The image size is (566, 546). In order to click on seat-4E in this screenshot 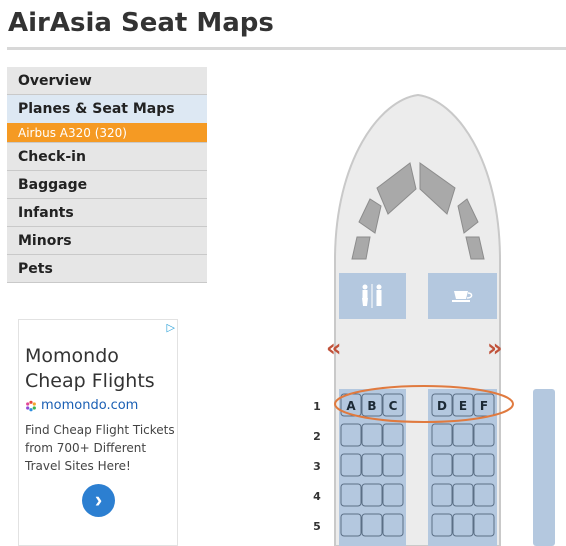, I will do `click(463, 495)`.